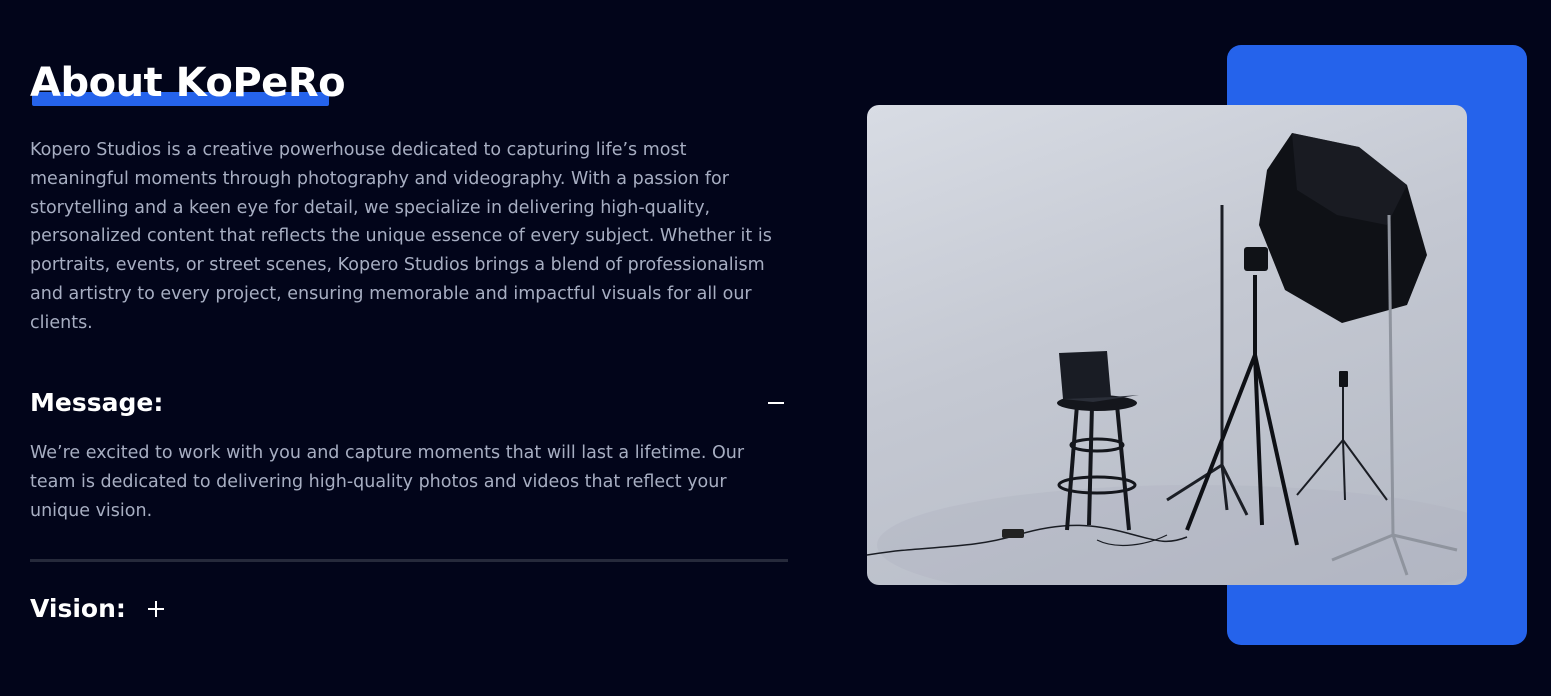  I want to click on accordion-message-header: Message:, so click(409, 402).